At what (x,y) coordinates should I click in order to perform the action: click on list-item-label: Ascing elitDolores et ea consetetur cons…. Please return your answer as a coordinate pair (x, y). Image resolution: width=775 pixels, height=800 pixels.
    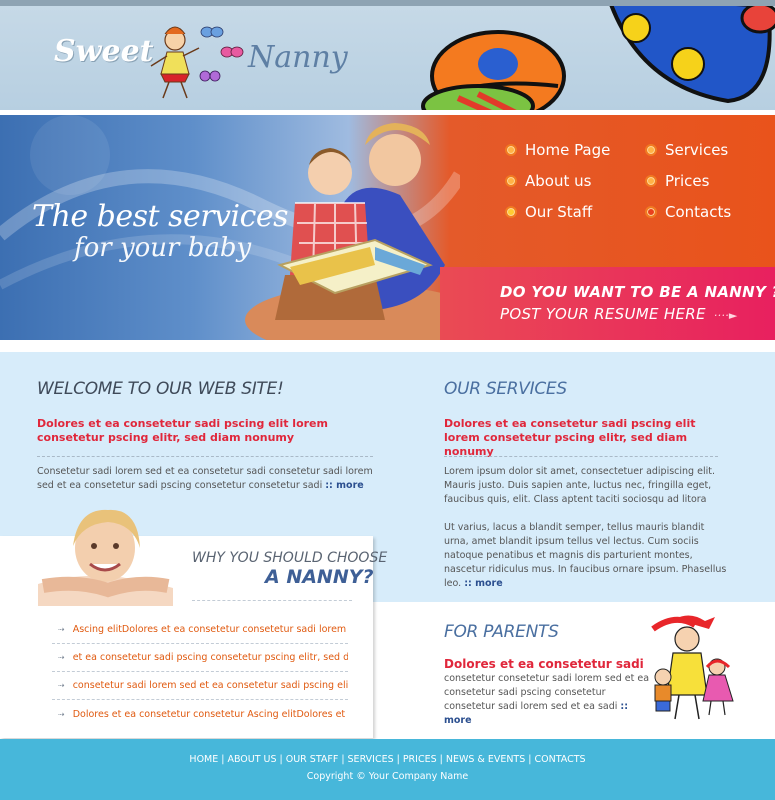
    Looking at the image, I should click on (210, 629).